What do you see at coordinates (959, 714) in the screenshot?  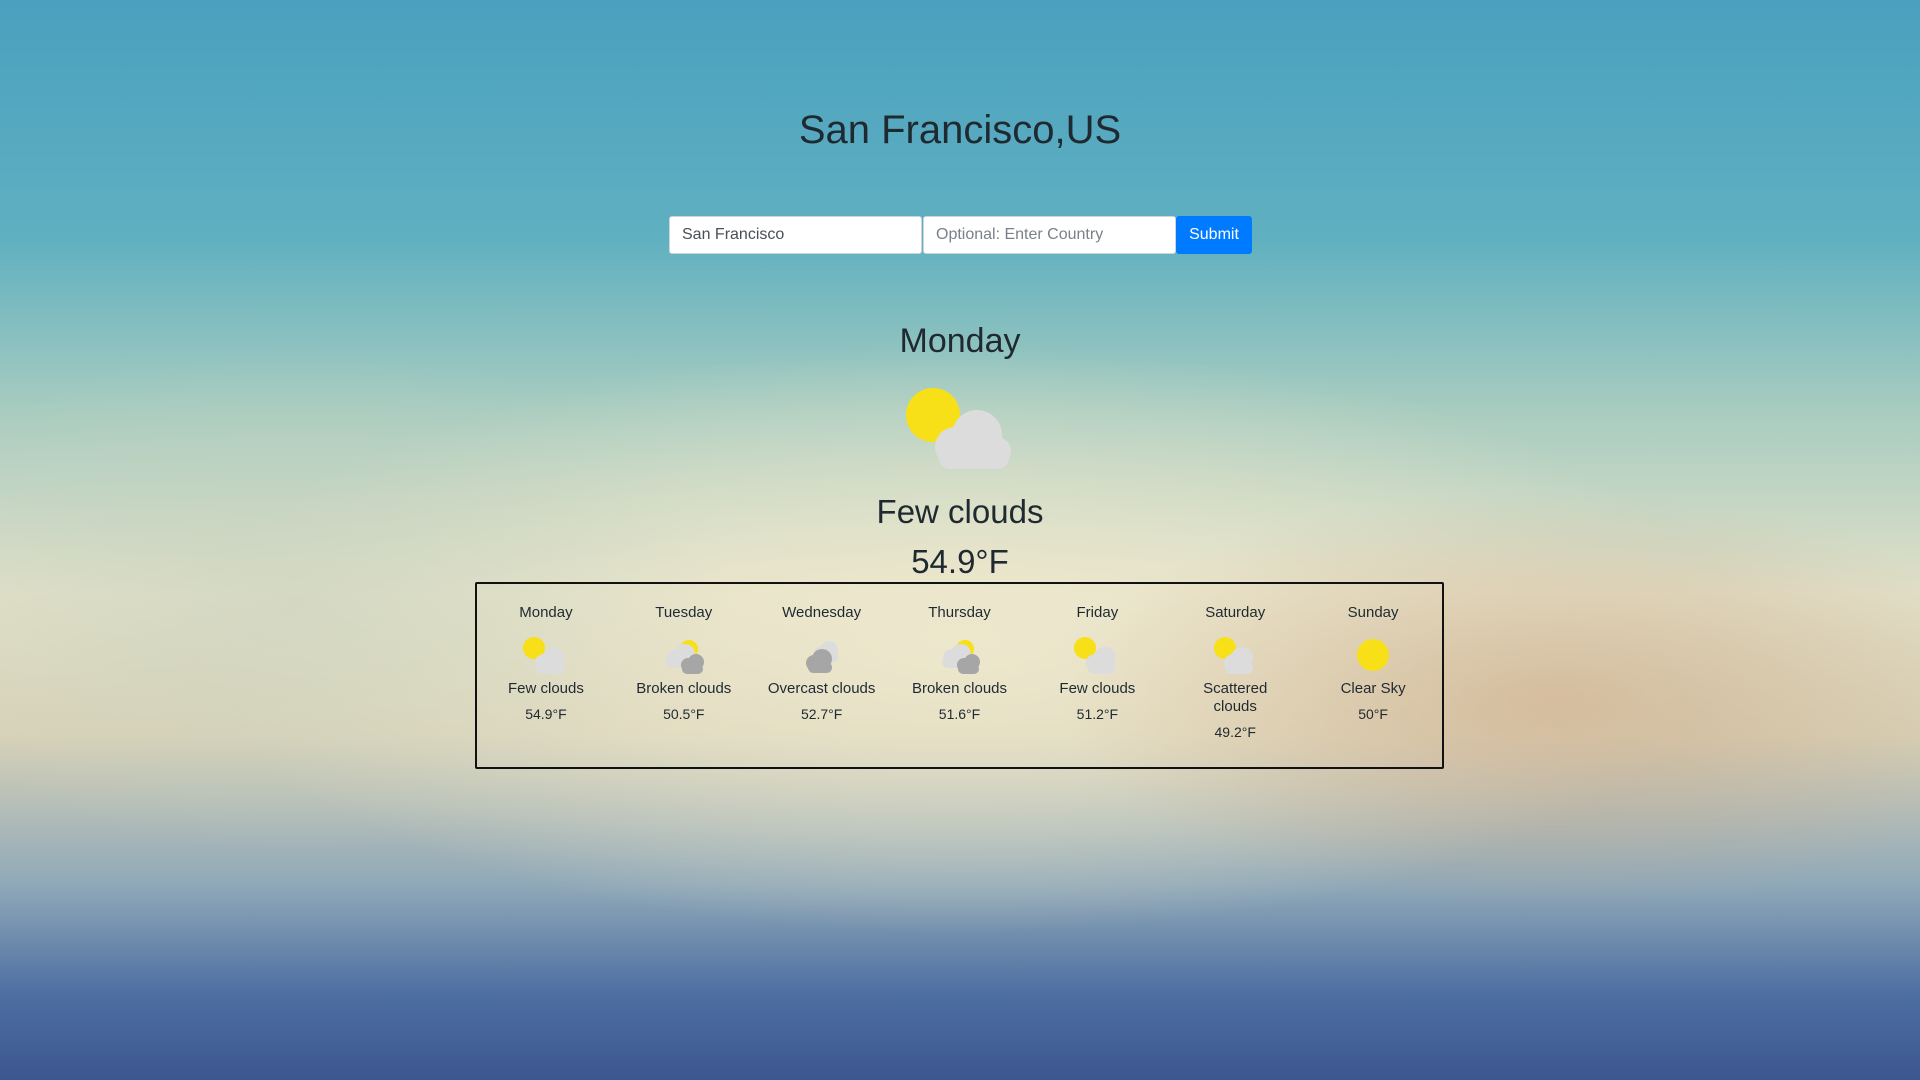 I see `forecast-temperature: 51.6°F` at bounding box center [959, 714].